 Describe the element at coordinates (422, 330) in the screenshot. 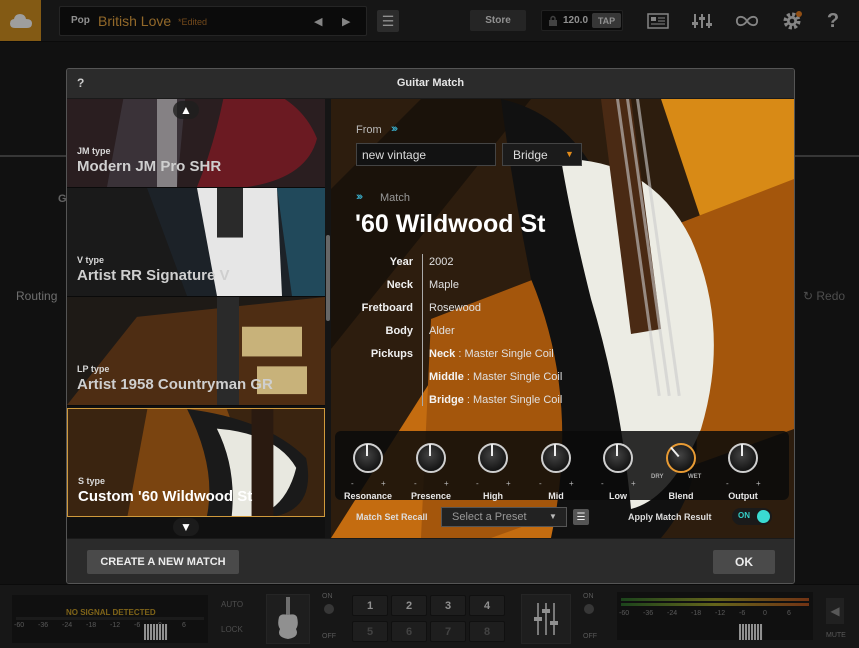

I see `spec-divider` at that location.